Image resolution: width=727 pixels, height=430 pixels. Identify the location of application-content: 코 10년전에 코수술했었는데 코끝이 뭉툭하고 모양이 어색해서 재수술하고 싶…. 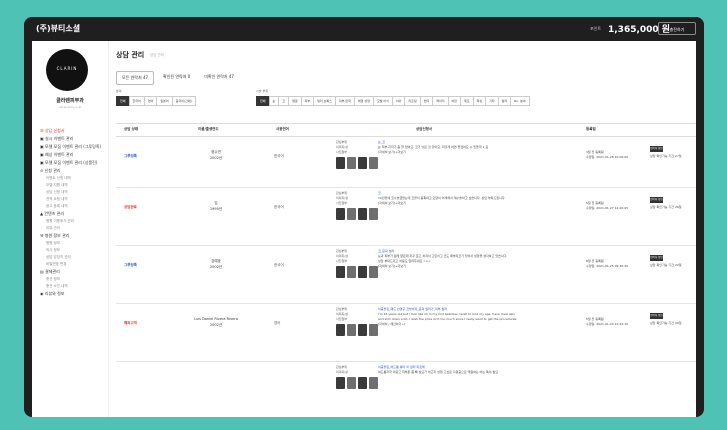
(478, 198).